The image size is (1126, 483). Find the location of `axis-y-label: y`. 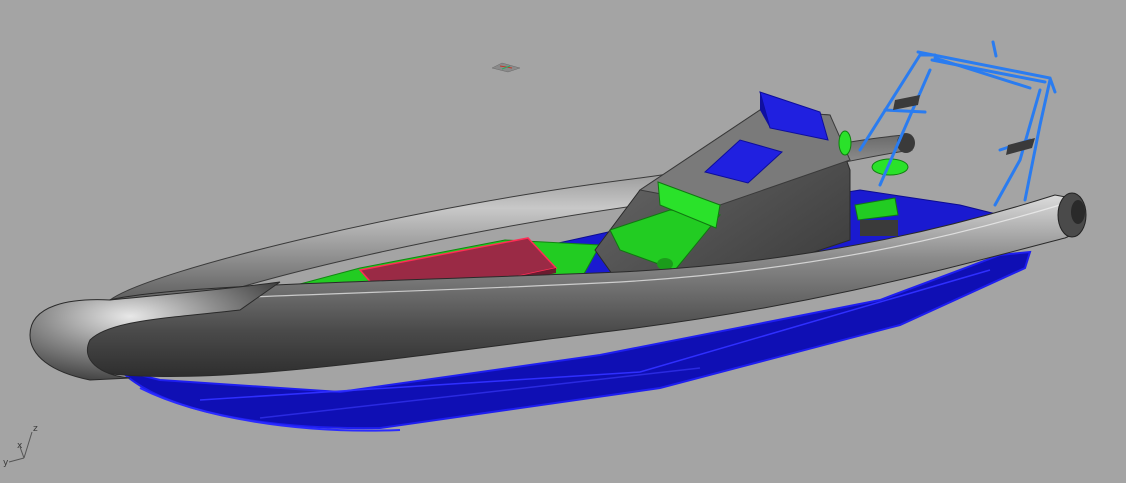

axis-y-label: y is located at coordinates (6, 463).